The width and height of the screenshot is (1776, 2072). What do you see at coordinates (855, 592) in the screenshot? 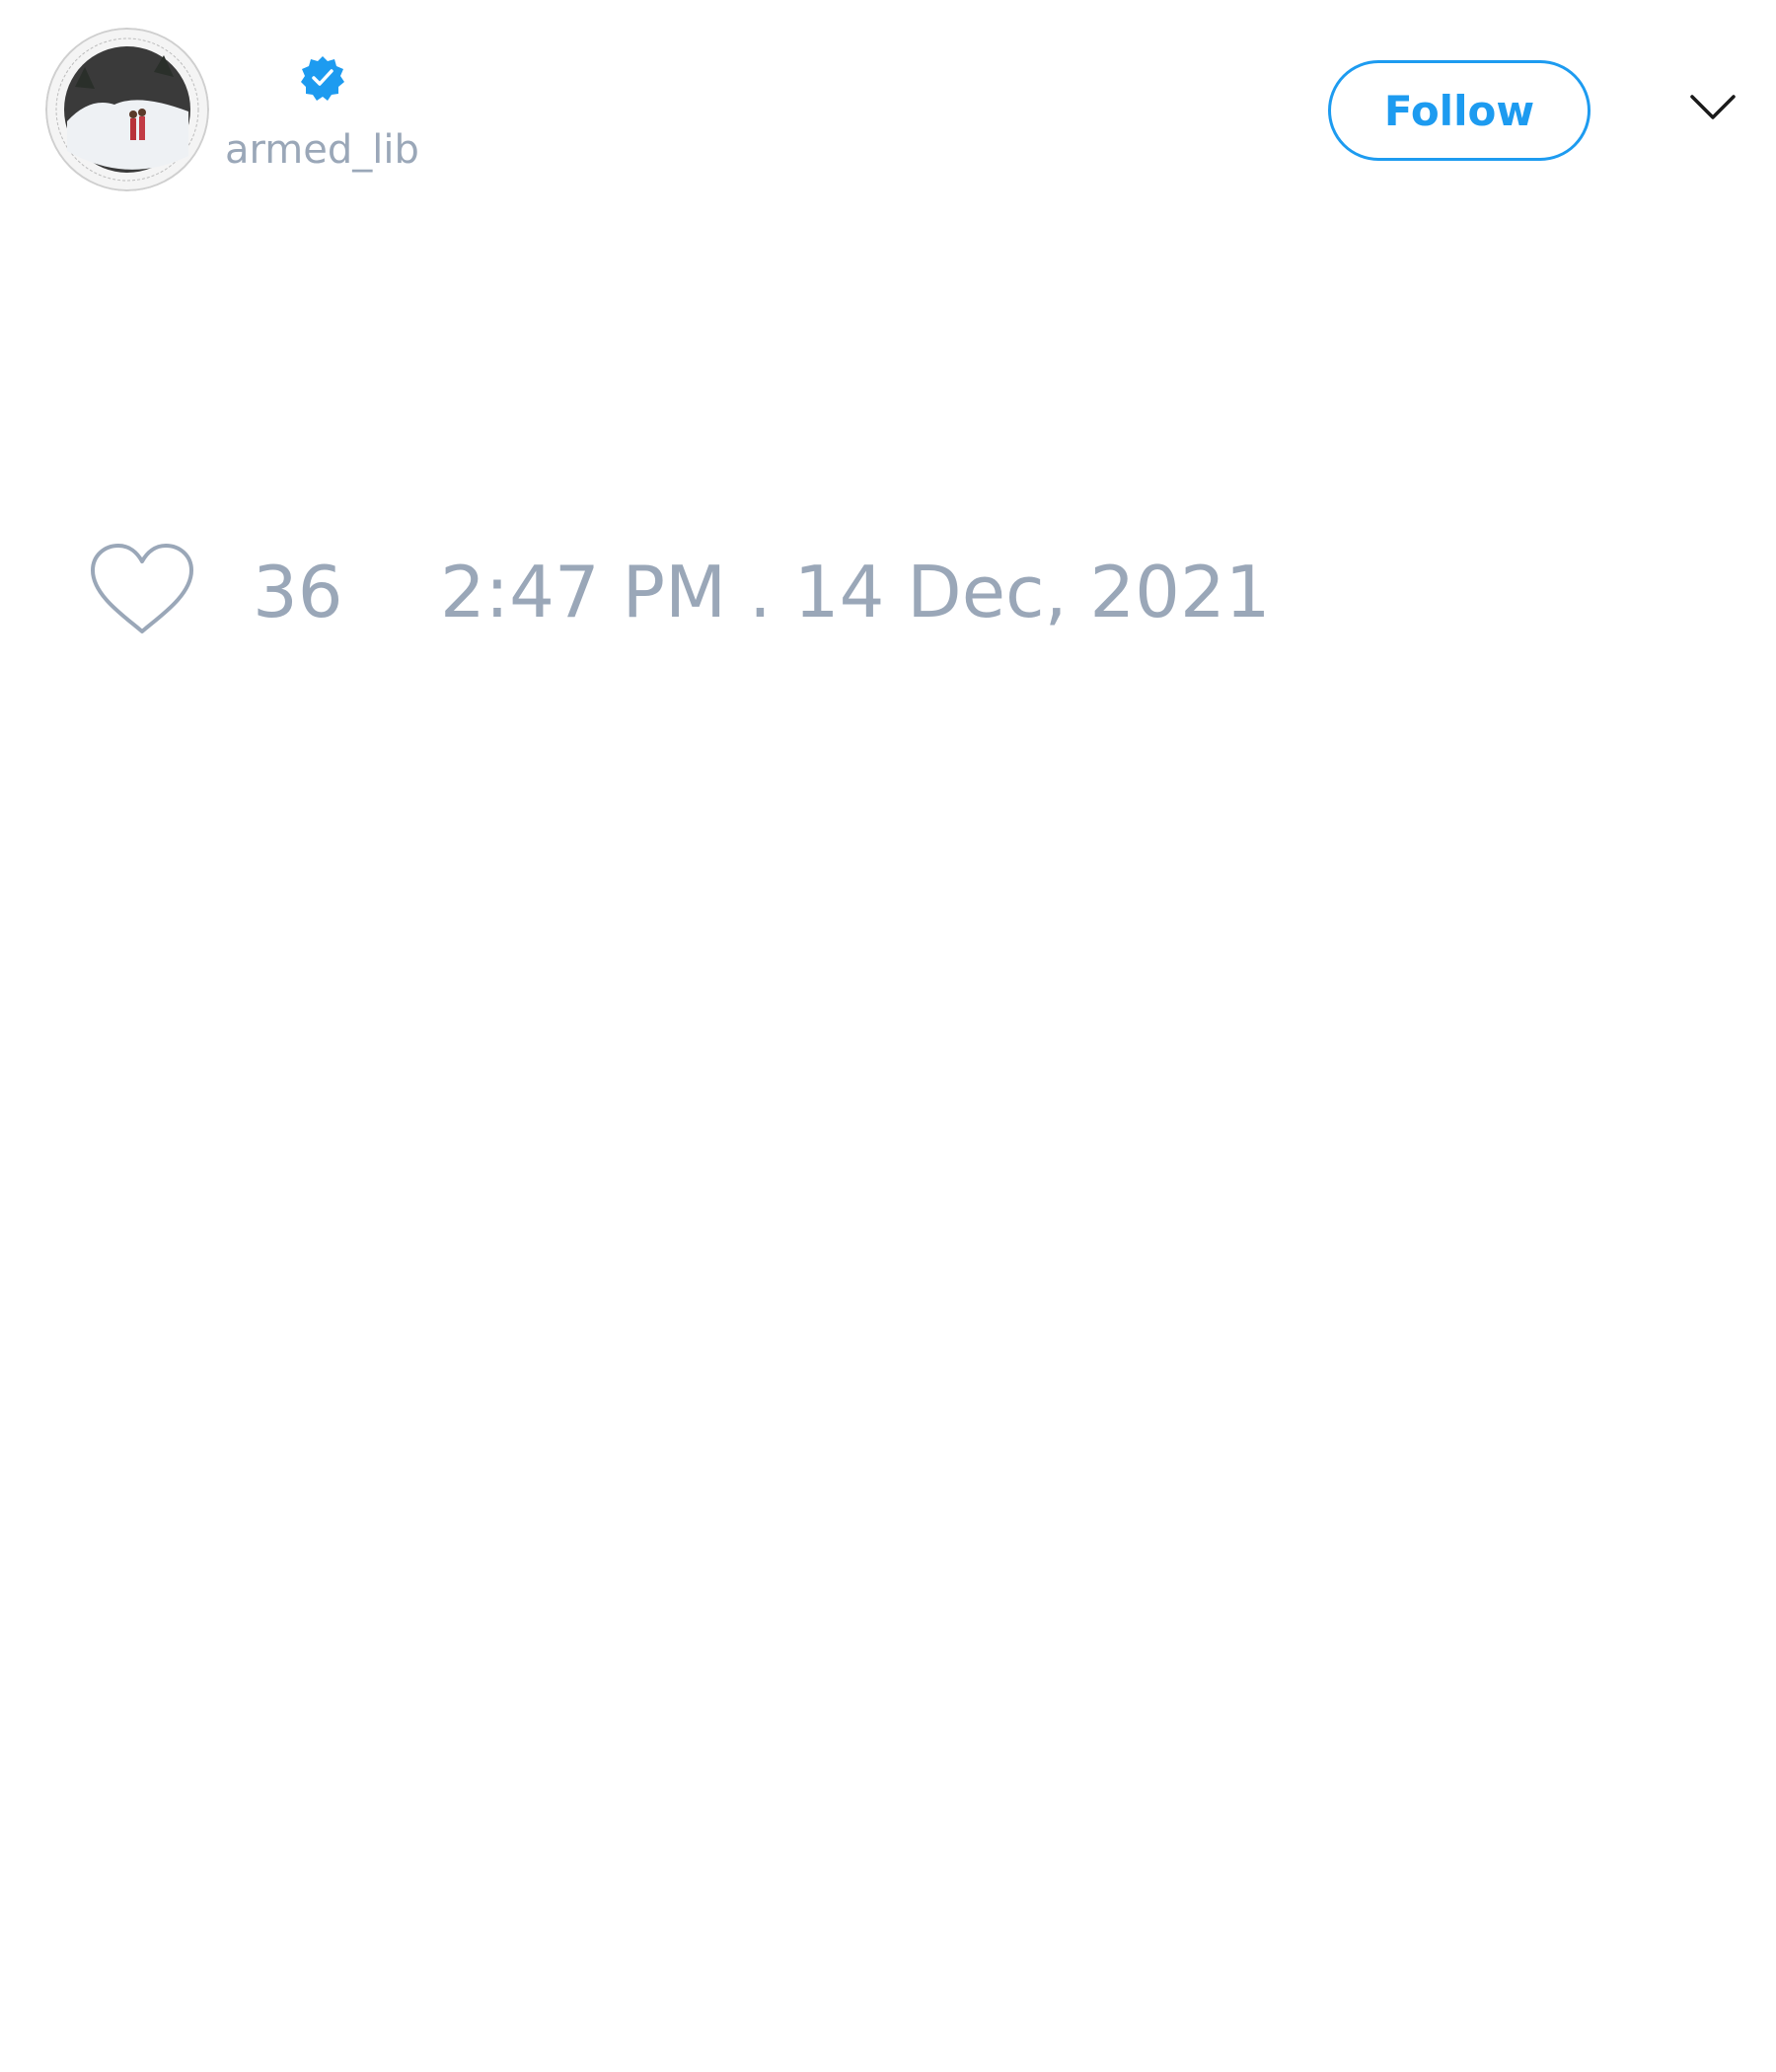
I see `tweet-timestamp: 2:47 PM . 14 Dec, 2021` at bounding box center [855, 592].